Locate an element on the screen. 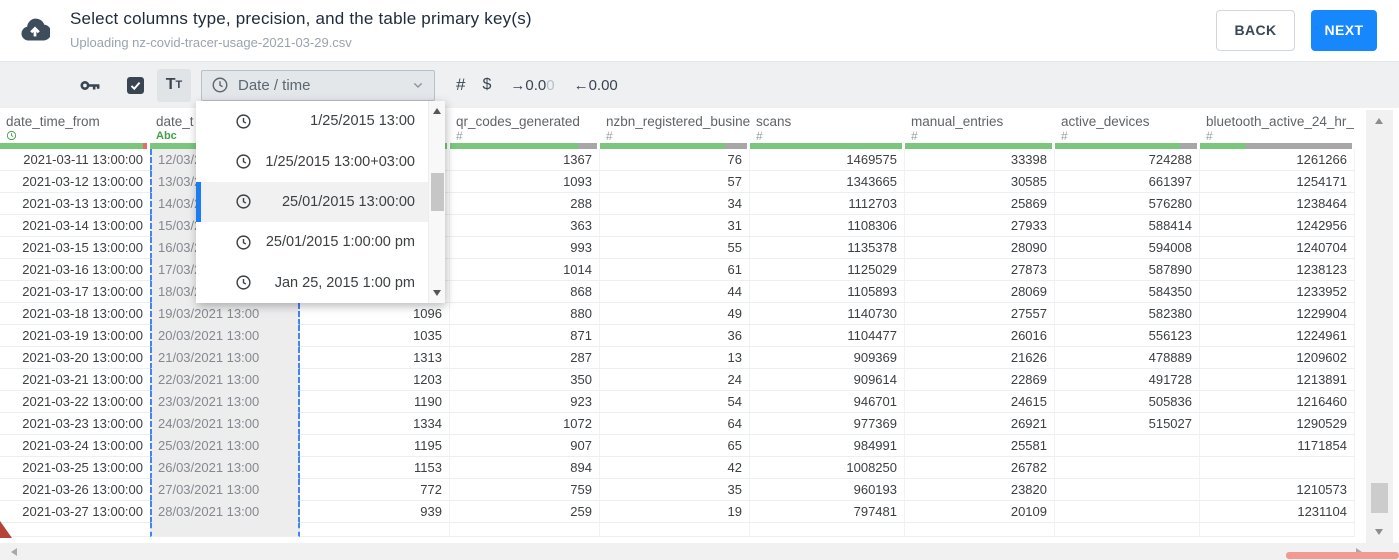  dropdown-option: Jan 25, 2015 1:00 pm is located at coordinates (312, 283).